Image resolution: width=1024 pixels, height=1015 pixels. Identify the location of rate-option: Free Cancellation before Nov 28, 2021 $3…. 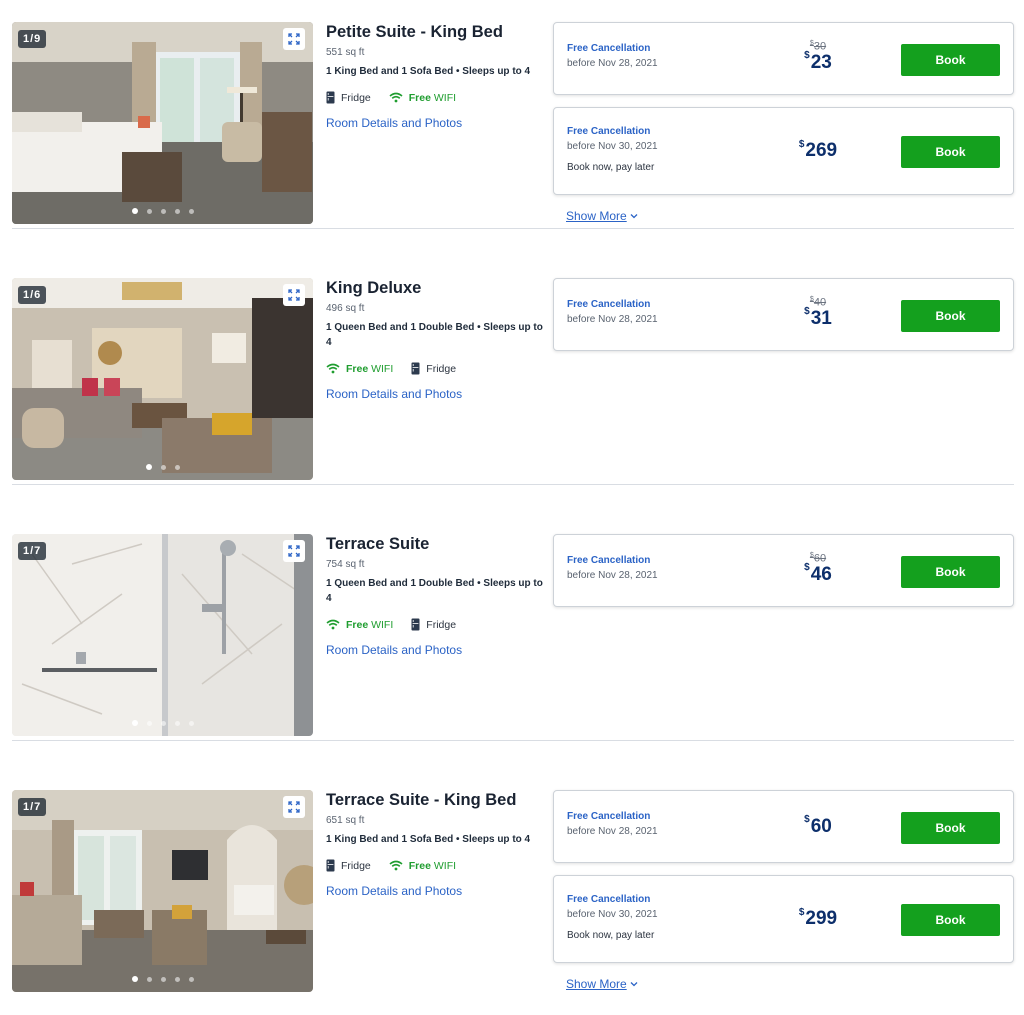
(783, 58).